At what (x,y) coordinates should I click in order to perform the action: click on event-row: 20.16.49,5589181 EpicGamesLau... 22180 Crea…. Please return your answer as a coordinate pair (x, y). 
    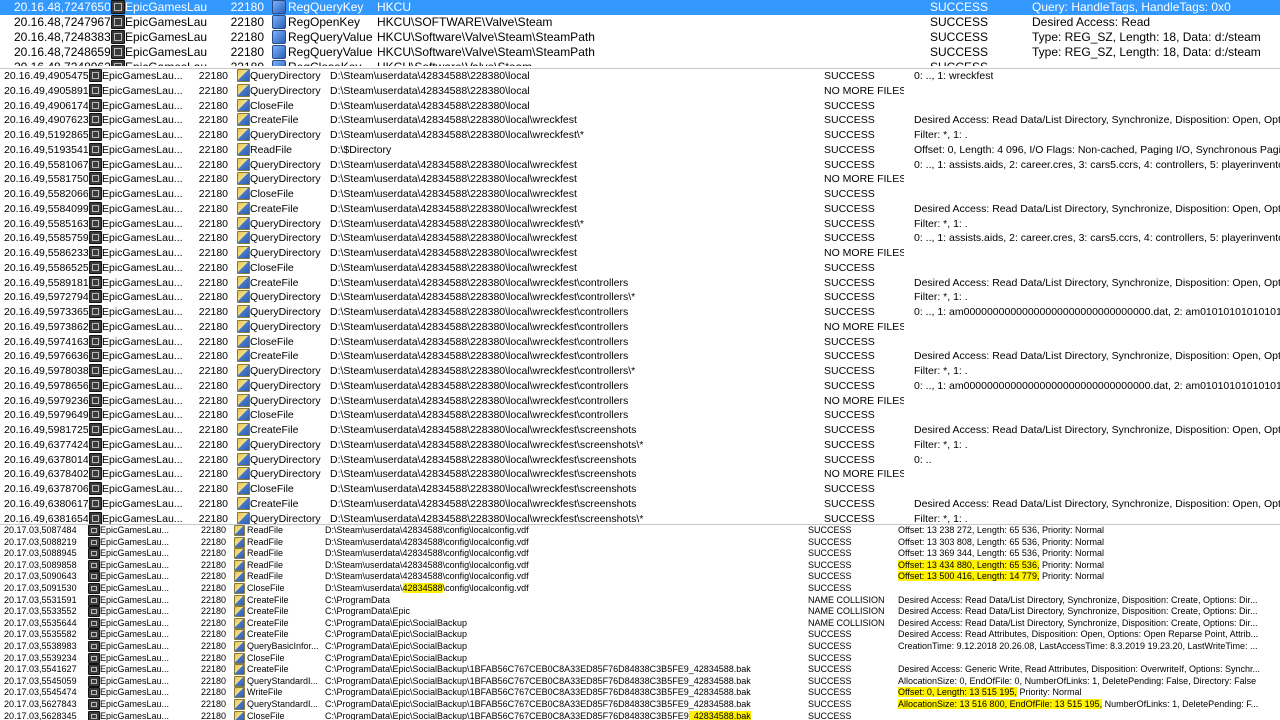
    Looking at the image, I should click on (640, 283).